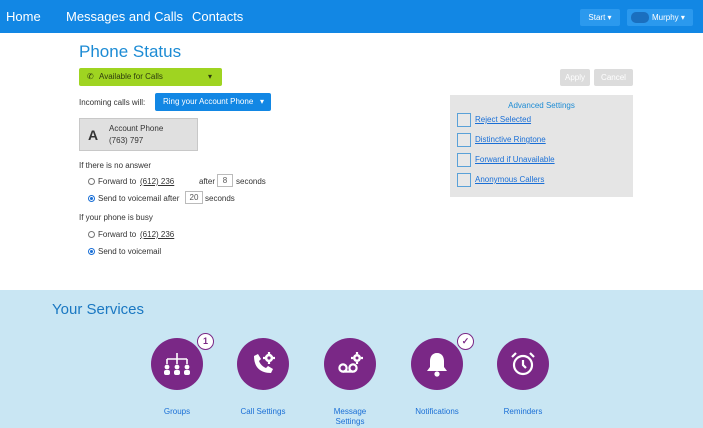 The width and height of the screenshot is (703, 428). What do you see at coordinates (131, 76) in the screenshot?
I see `status-value: Available for Calls` at bounding box center [131, 76].